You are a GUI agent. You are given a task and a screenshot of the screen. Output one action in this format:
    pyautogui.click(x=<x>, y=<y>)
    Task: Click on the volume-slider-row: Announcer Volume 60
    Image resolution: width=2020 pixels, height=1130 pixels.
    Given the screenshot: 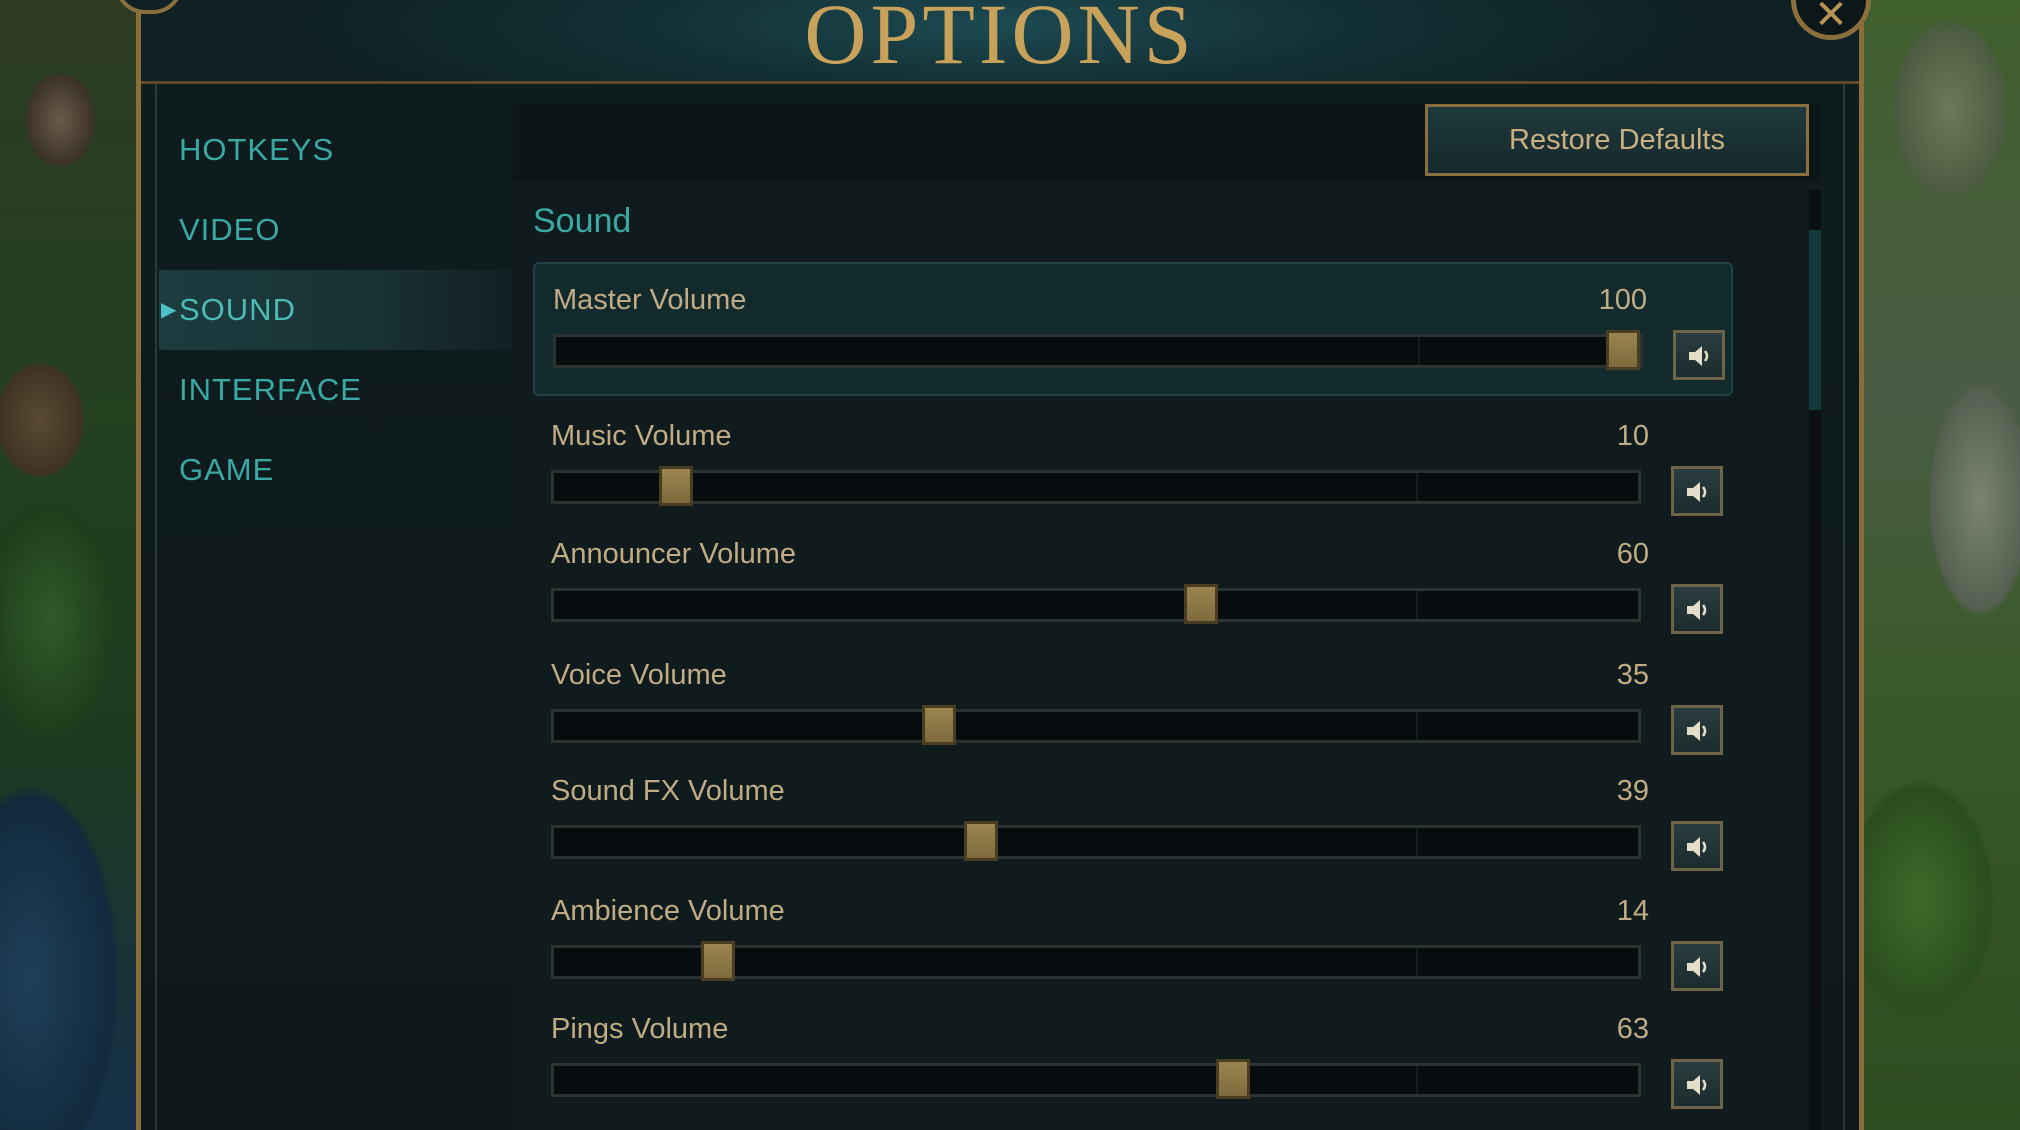 What is the action you would take?
    pyautogui.click(x=1133, y=585)
    